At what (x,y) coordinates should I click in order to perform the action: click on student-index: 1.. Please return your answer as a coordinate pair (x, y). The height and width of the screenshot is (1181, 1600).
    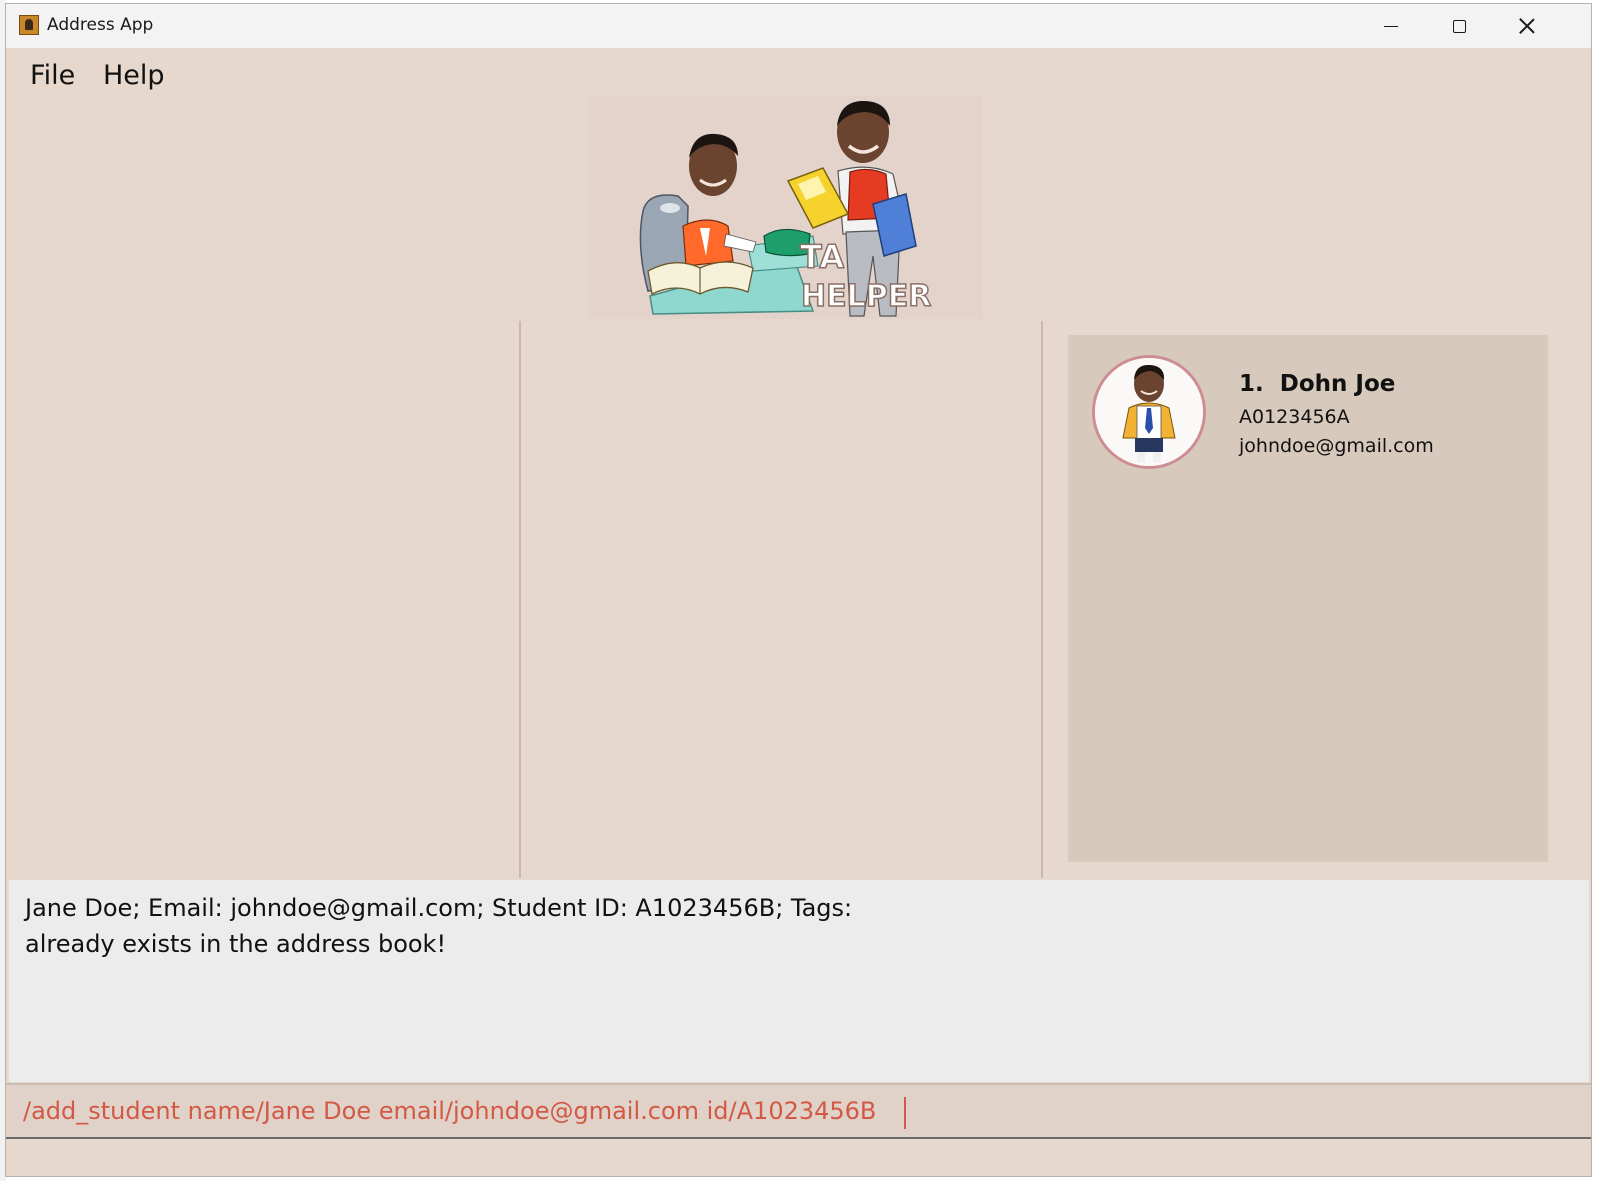
    Looking at the image, I should click on (1251, 384).